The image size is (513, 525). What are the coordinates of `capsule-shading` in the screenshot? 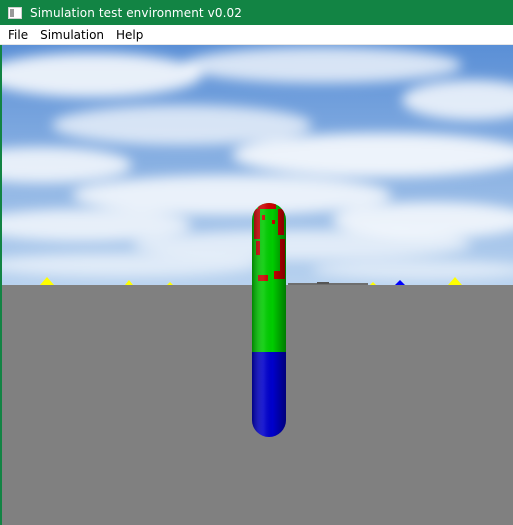 It's located at (269, 320).